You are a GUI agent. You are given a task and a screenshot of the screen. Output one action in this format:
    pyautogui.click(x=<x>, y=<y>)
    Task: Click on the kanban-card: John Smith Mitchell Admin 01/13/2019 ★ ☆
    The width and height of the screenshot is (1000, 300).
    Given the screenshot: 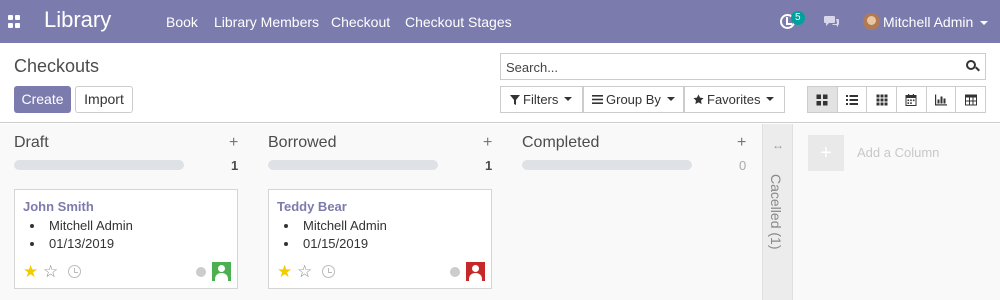 What is the action you would take?
    pyautogui.click(x=126, y=239)
    